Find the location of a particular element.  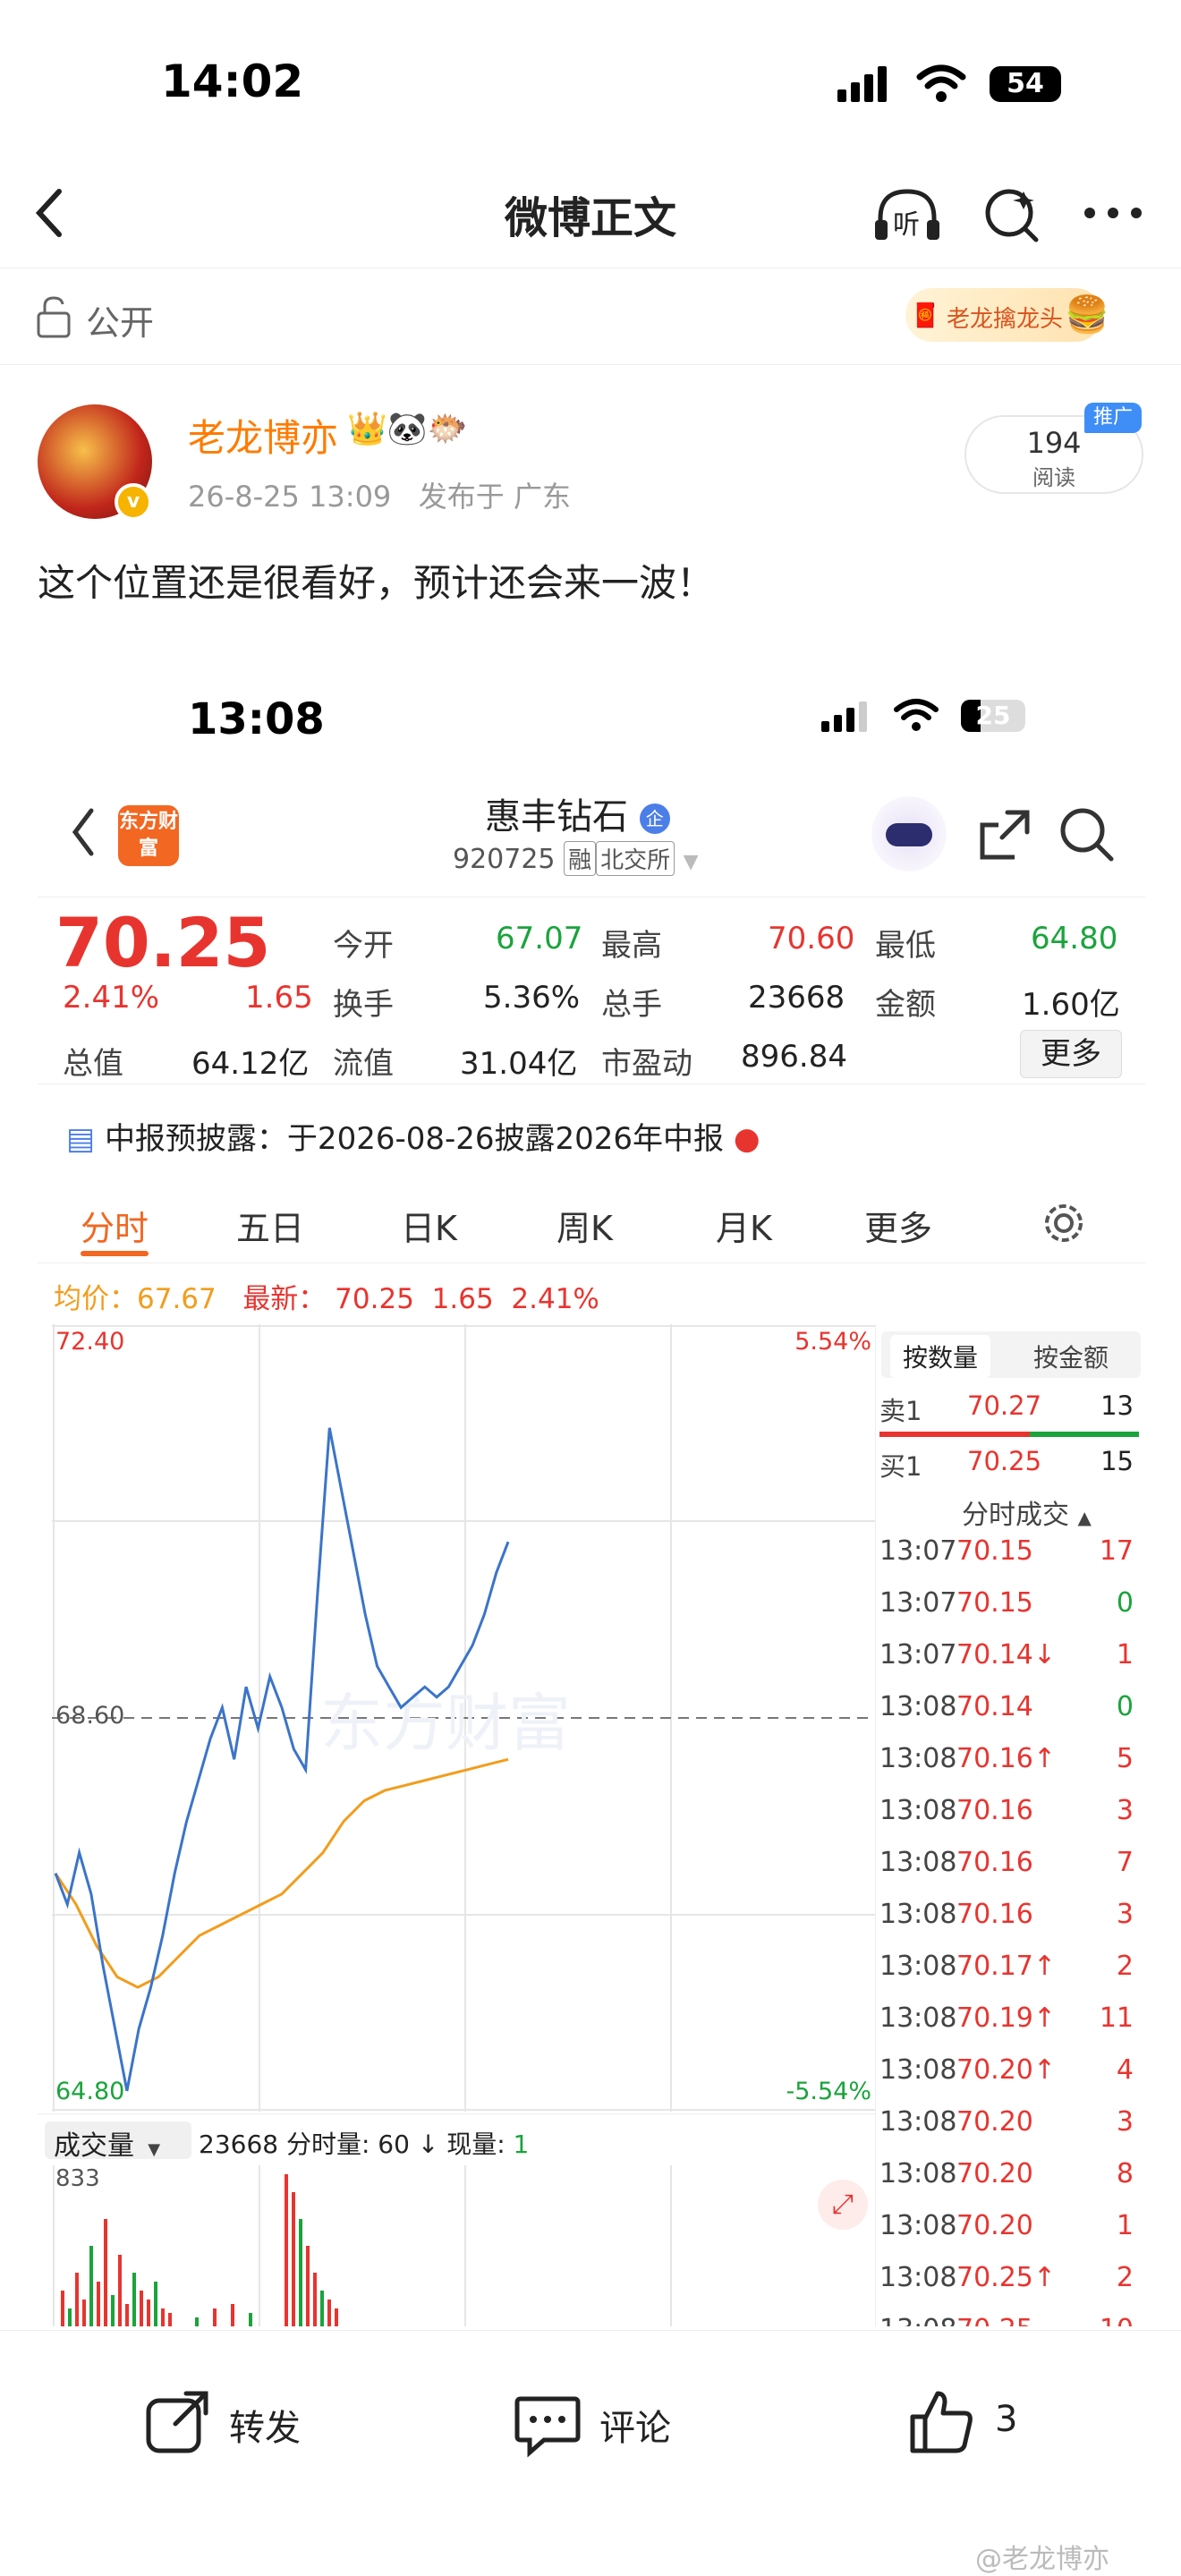

avg-price-line is located at coordinates (281, 1873).